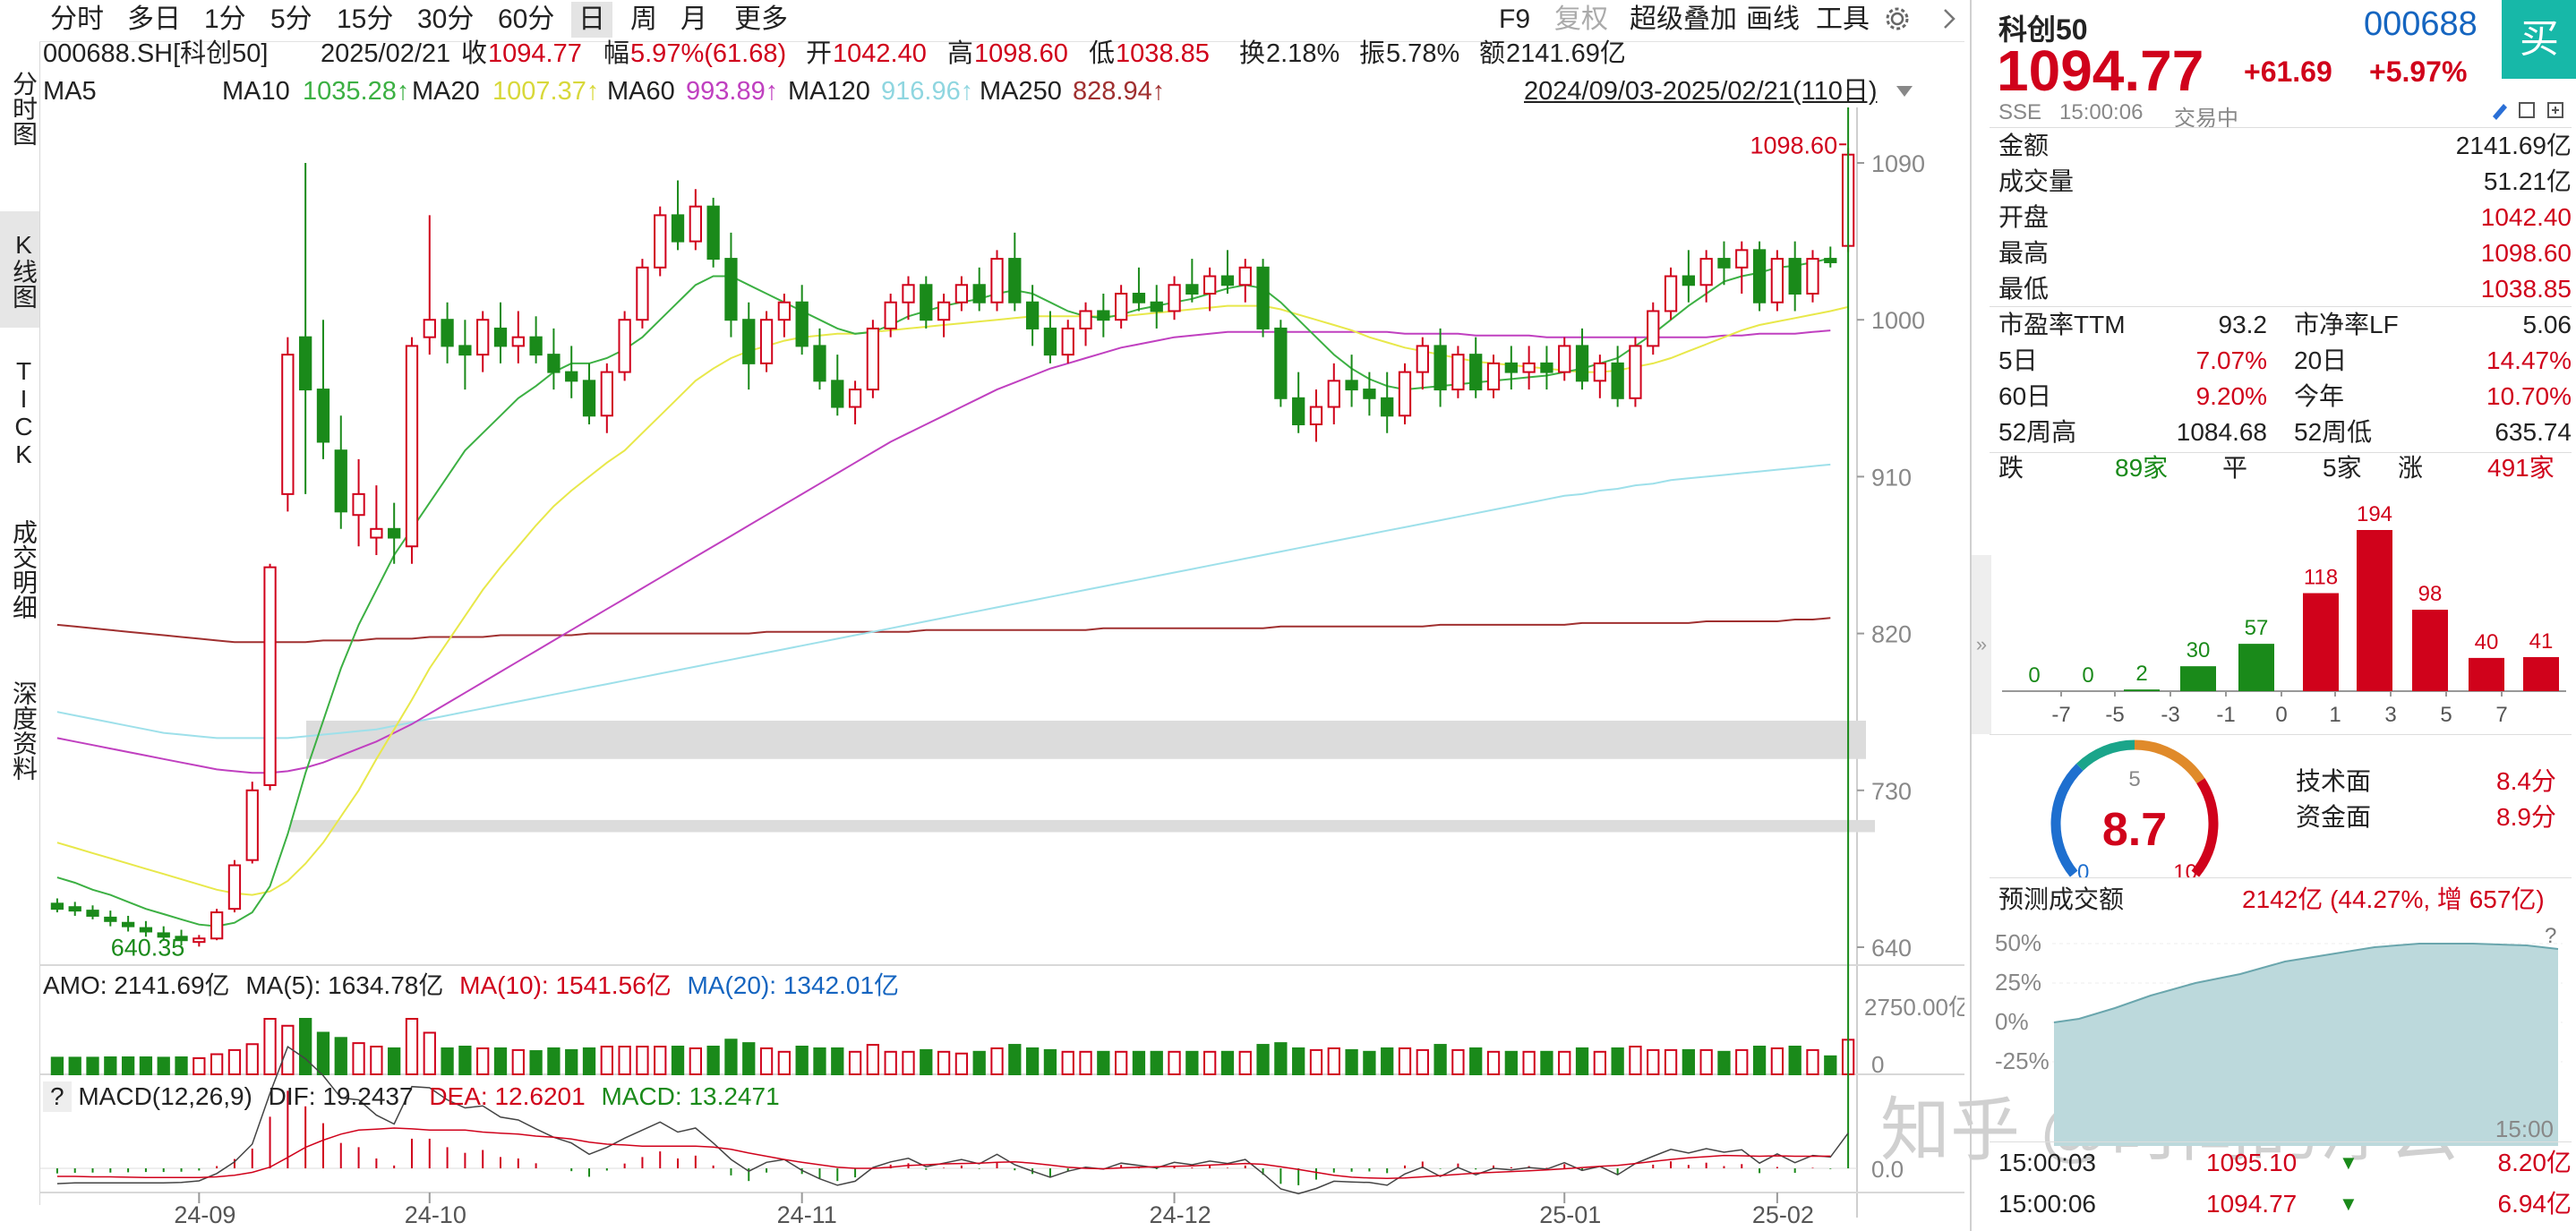 The image size is (2576, 1231). Describe the element at coordinates (1566, 53) in the screenshot. I see `amount-value: 2141.69亿` at that location.